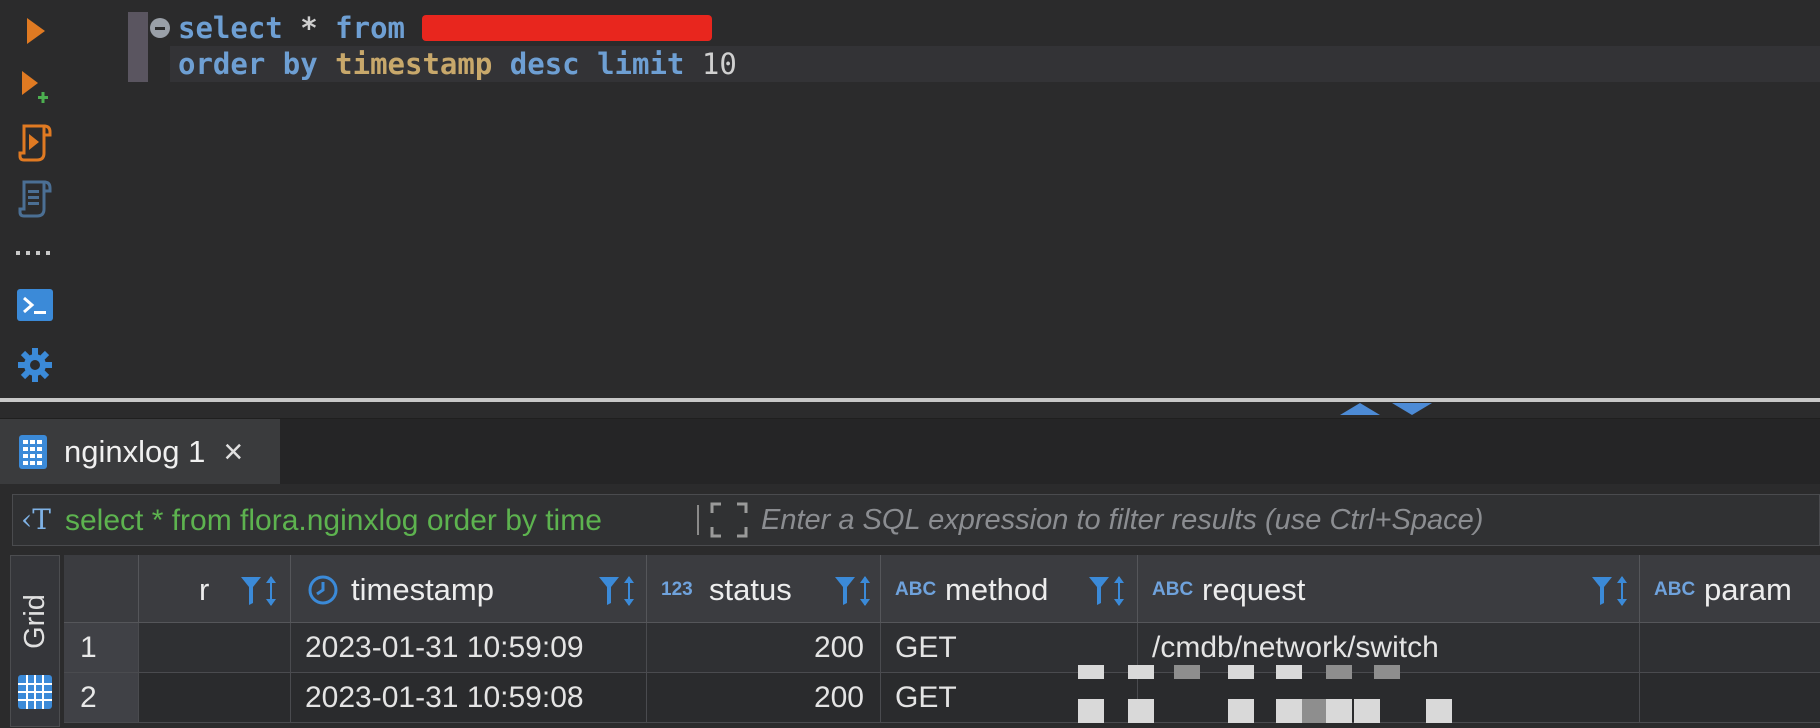  Describe the element at coordinates (309, 28) in the screenshot. I see `star-operator: *` at that location.